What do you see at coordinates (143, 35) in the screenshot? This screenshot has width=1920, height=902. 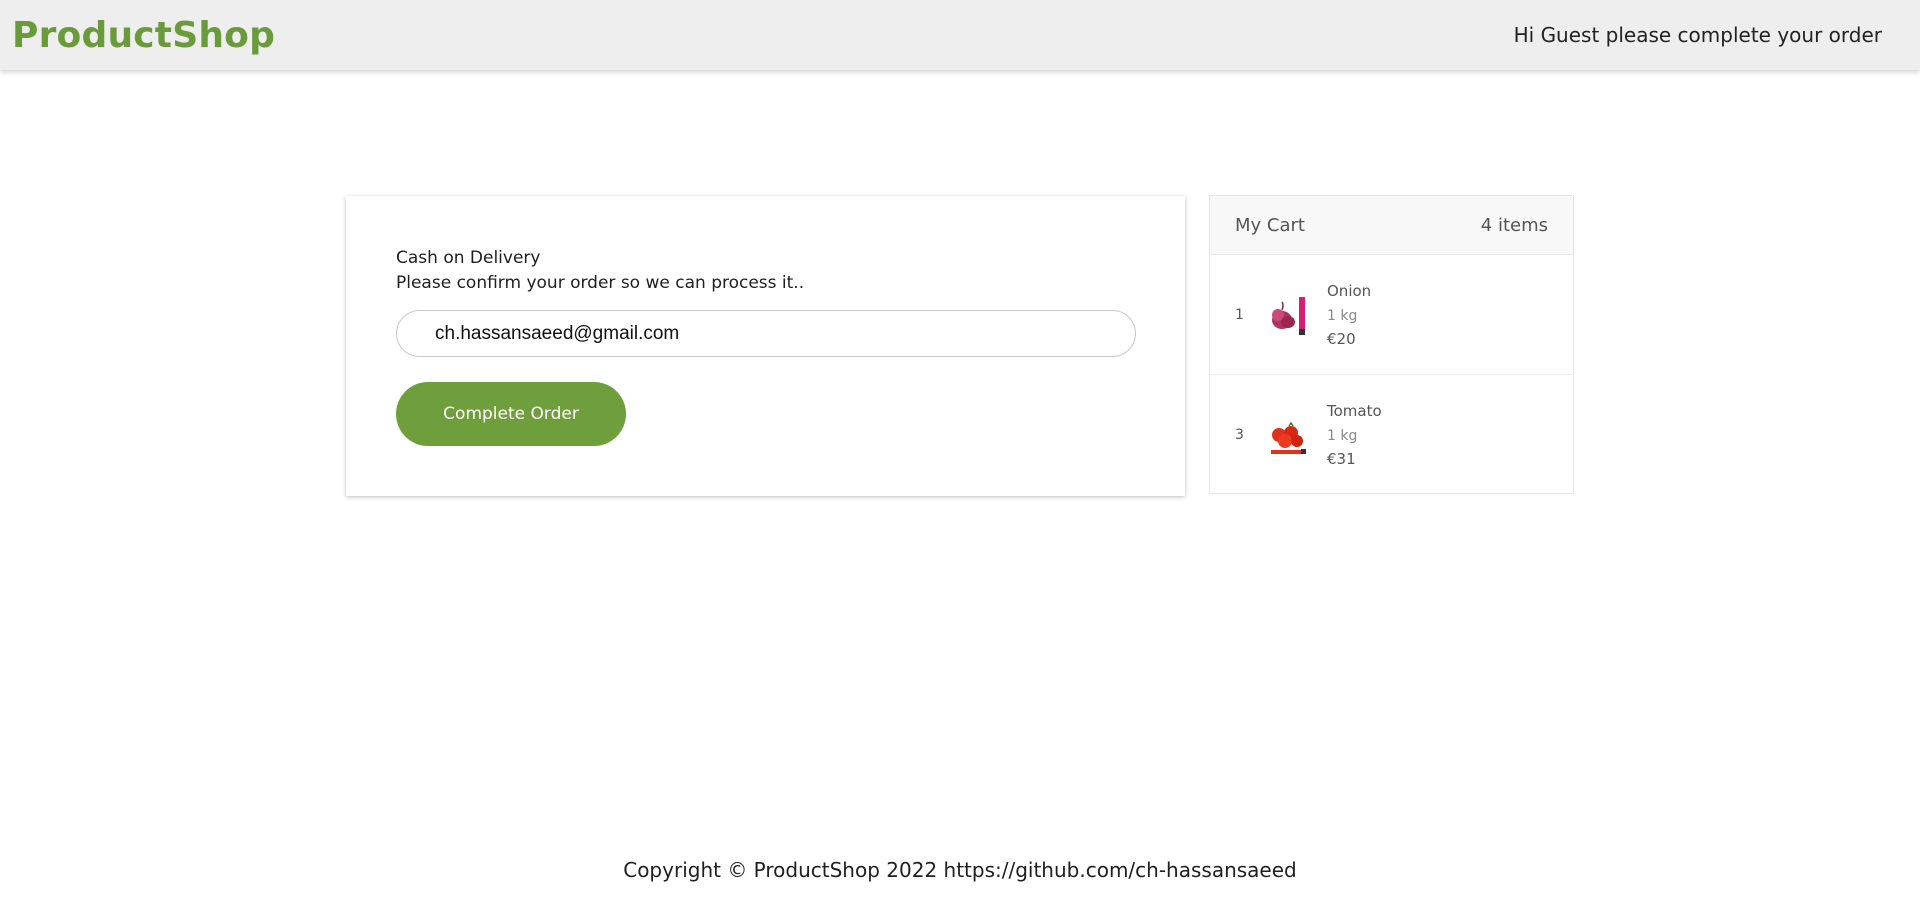 I see `brand-logo: ProductShop` at bounding box center [143, 35].